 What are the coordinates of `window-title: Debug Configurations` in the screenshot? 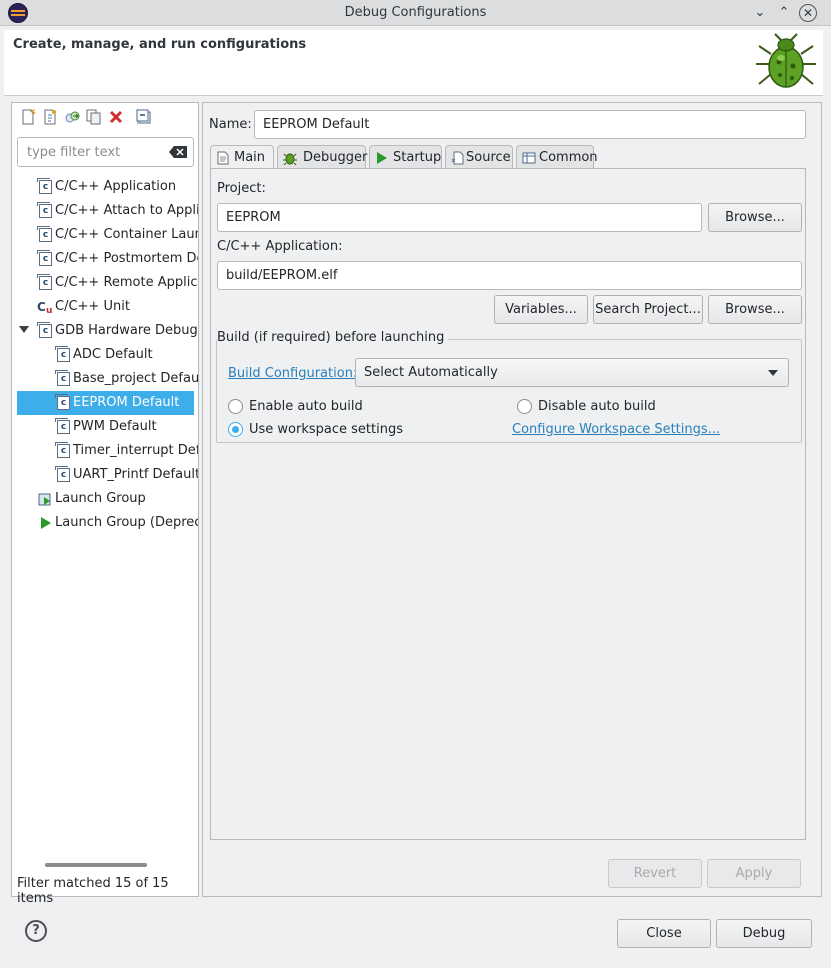 It's located at (415, 12).